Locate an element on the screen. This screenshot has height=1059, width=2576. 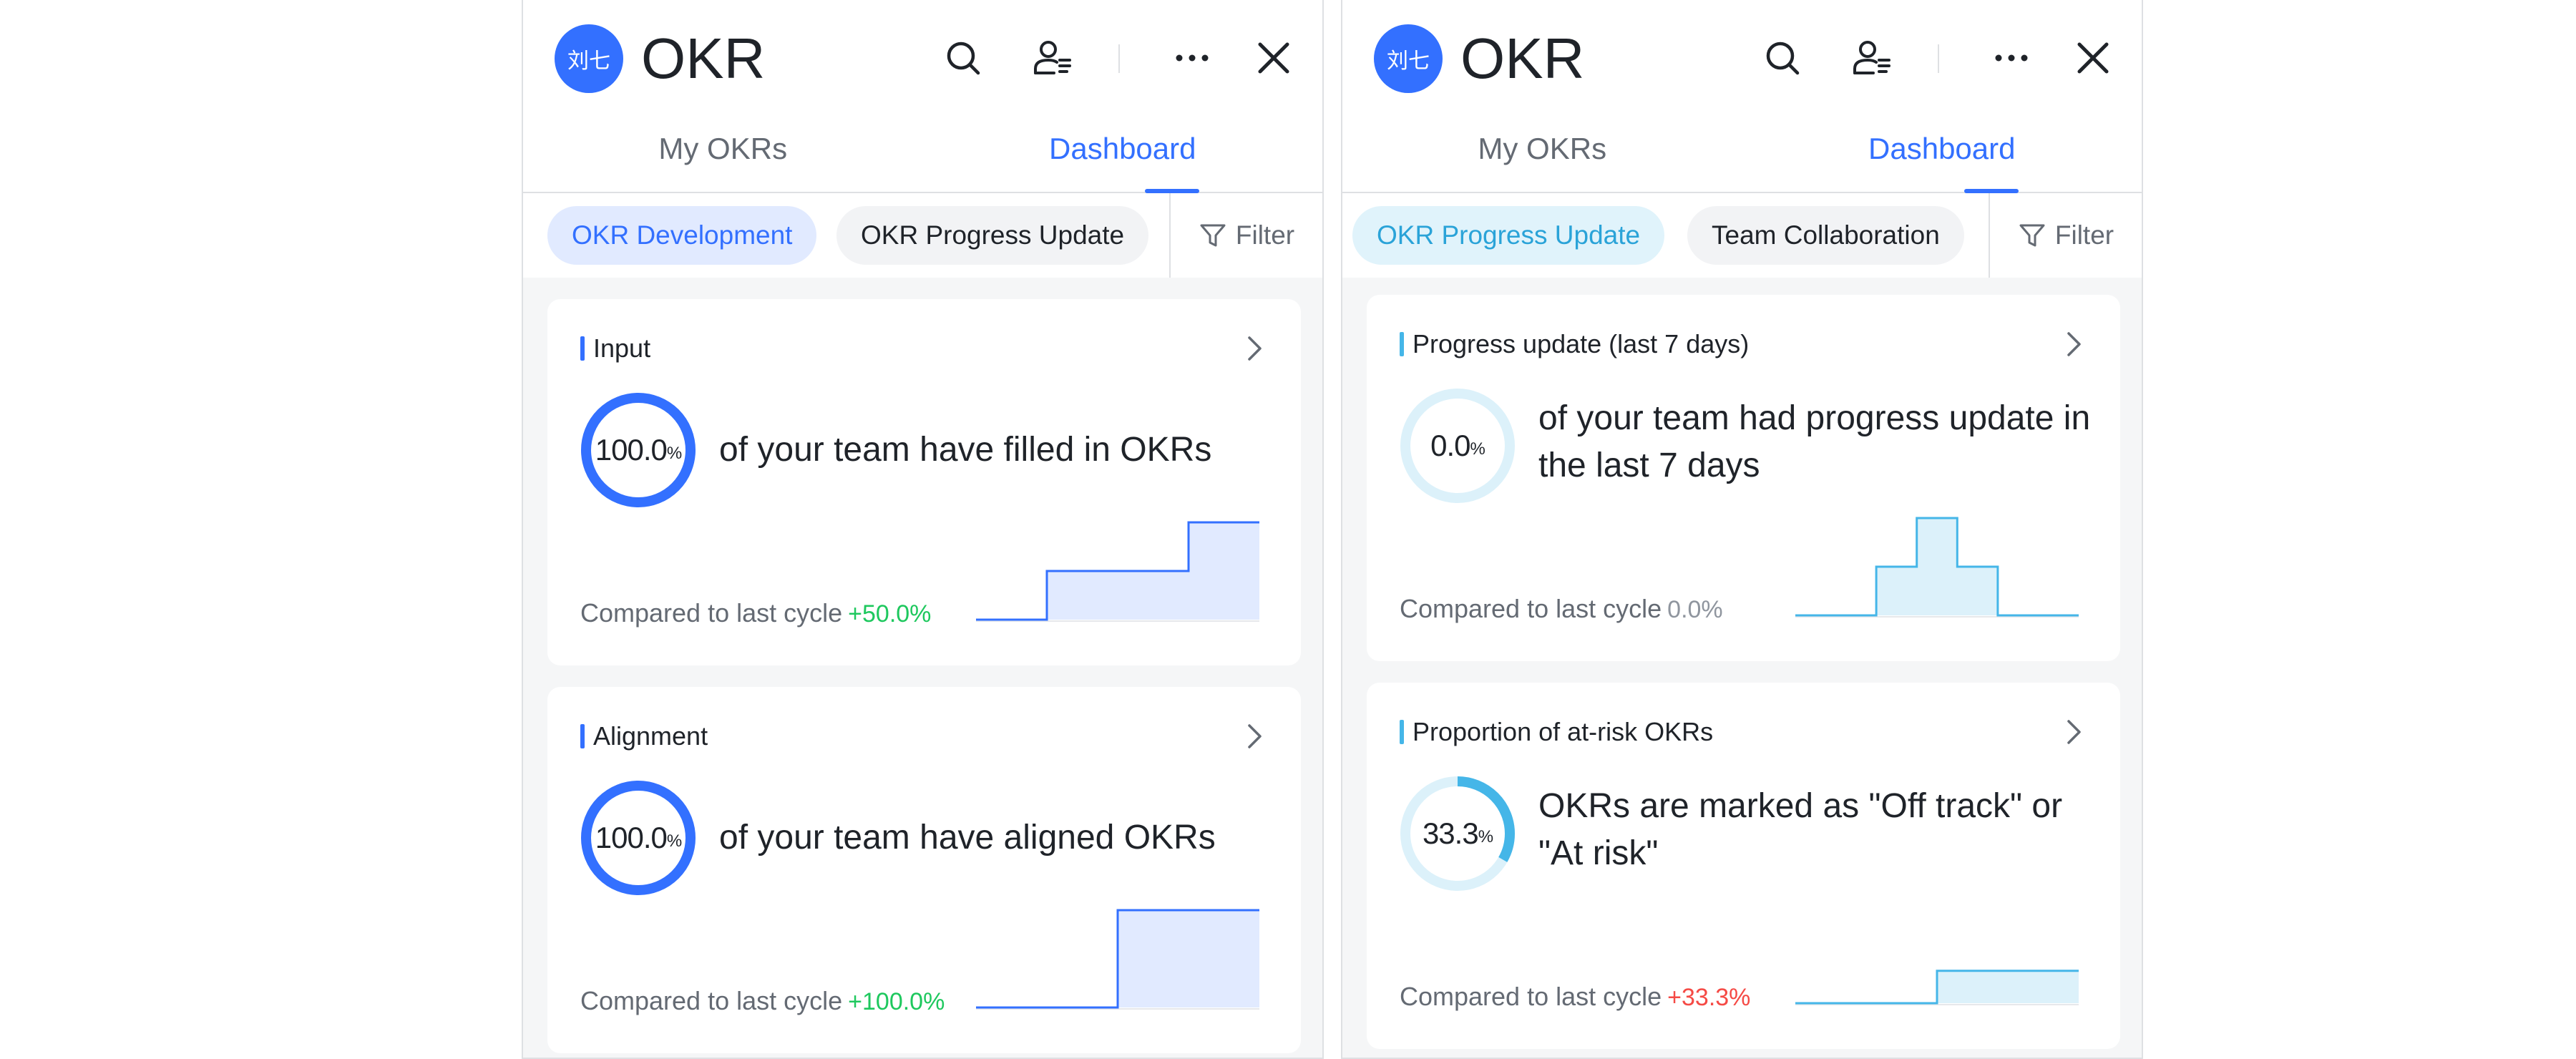
card-title: Alignment is located at coordinates (650, 736).